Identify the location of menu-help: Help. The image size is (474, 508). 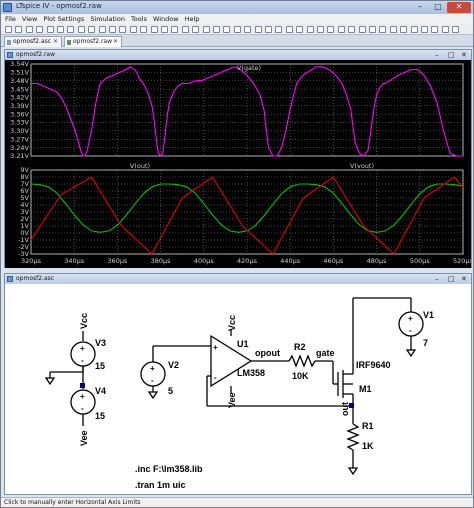
(192, 19).